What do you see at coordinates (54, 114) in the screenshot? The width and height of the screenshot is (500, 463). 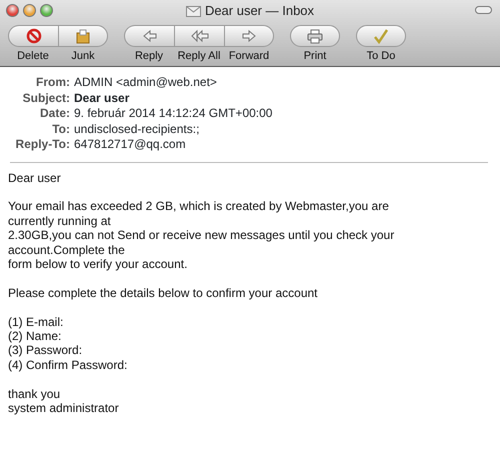 I see `header-label: Date:` at bounding box center [54, 114].